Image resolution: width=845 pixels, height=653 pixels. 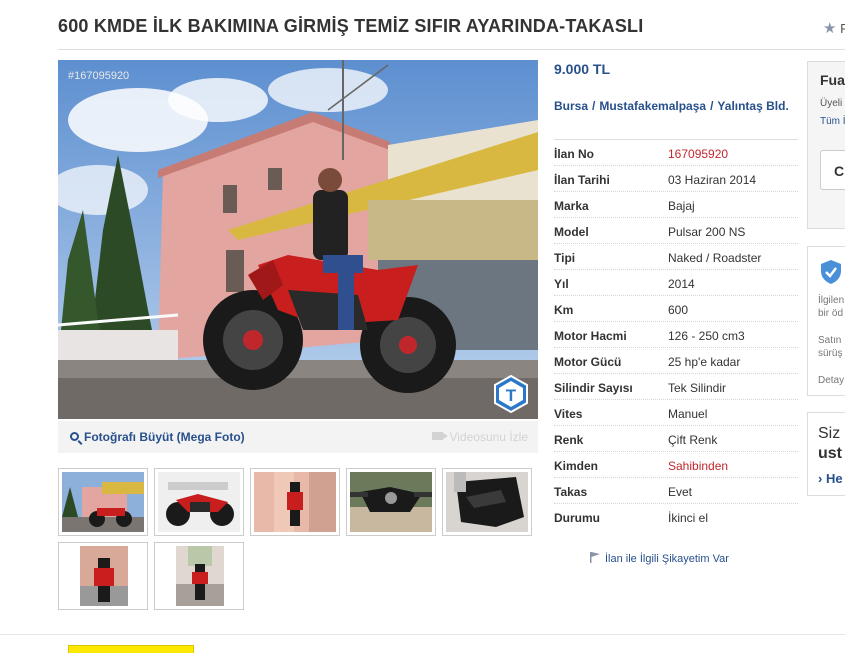 What do you see at coordinates (697, 388) in the screenshot?
I see `detail-value: Tek Silindir` at bounding box center [697, 388].